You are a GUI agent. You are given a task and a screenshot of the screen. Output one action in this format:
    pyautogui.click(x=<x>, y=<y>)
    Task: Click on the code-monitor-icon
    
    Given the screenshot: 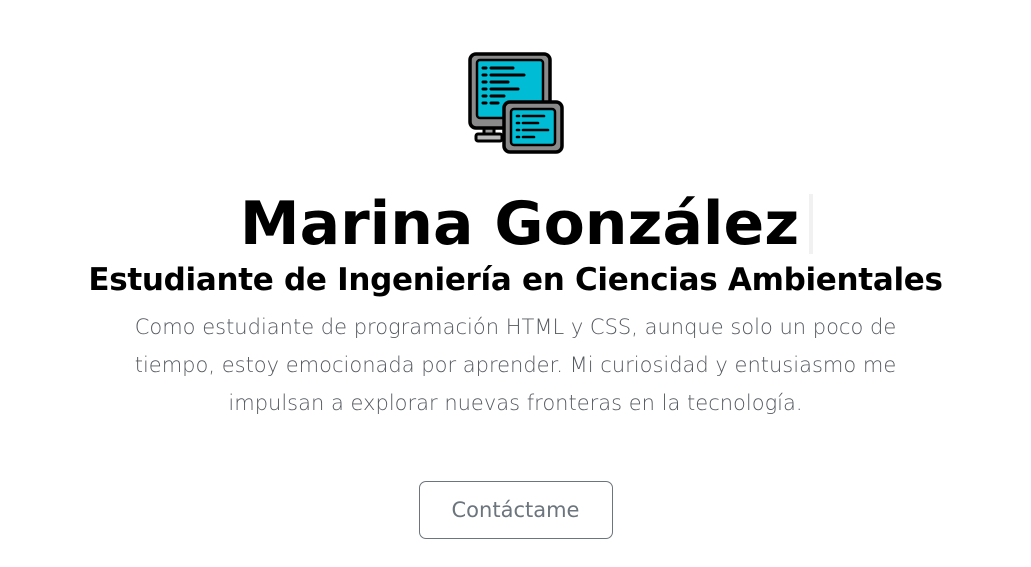 What is the action you would take?
    pyautogui.click(x=515, y=103)
    